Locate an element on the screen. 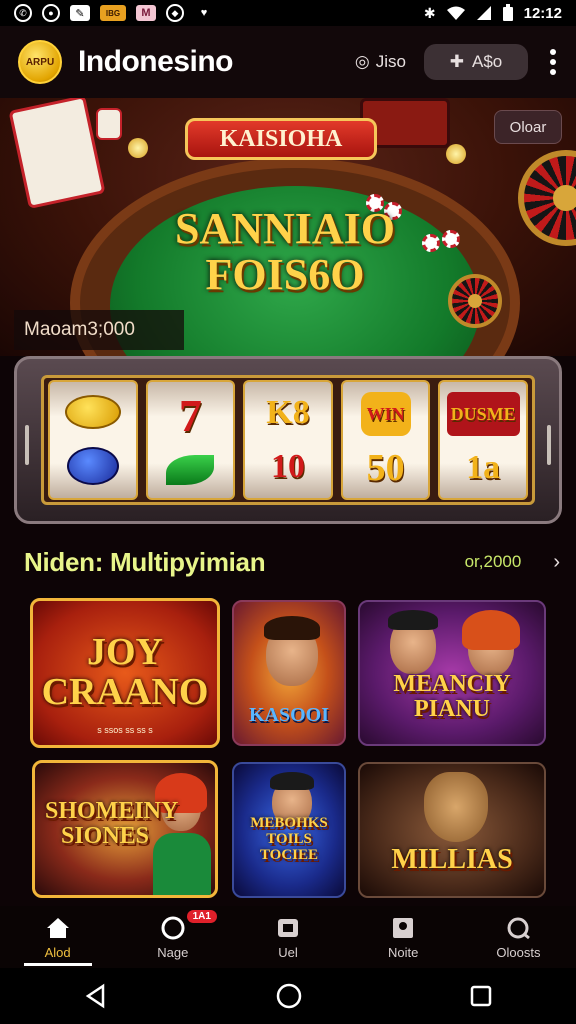 This screenshot has width=576, height=1024. win-symbol: WIN is located at coordinates (385, 414).